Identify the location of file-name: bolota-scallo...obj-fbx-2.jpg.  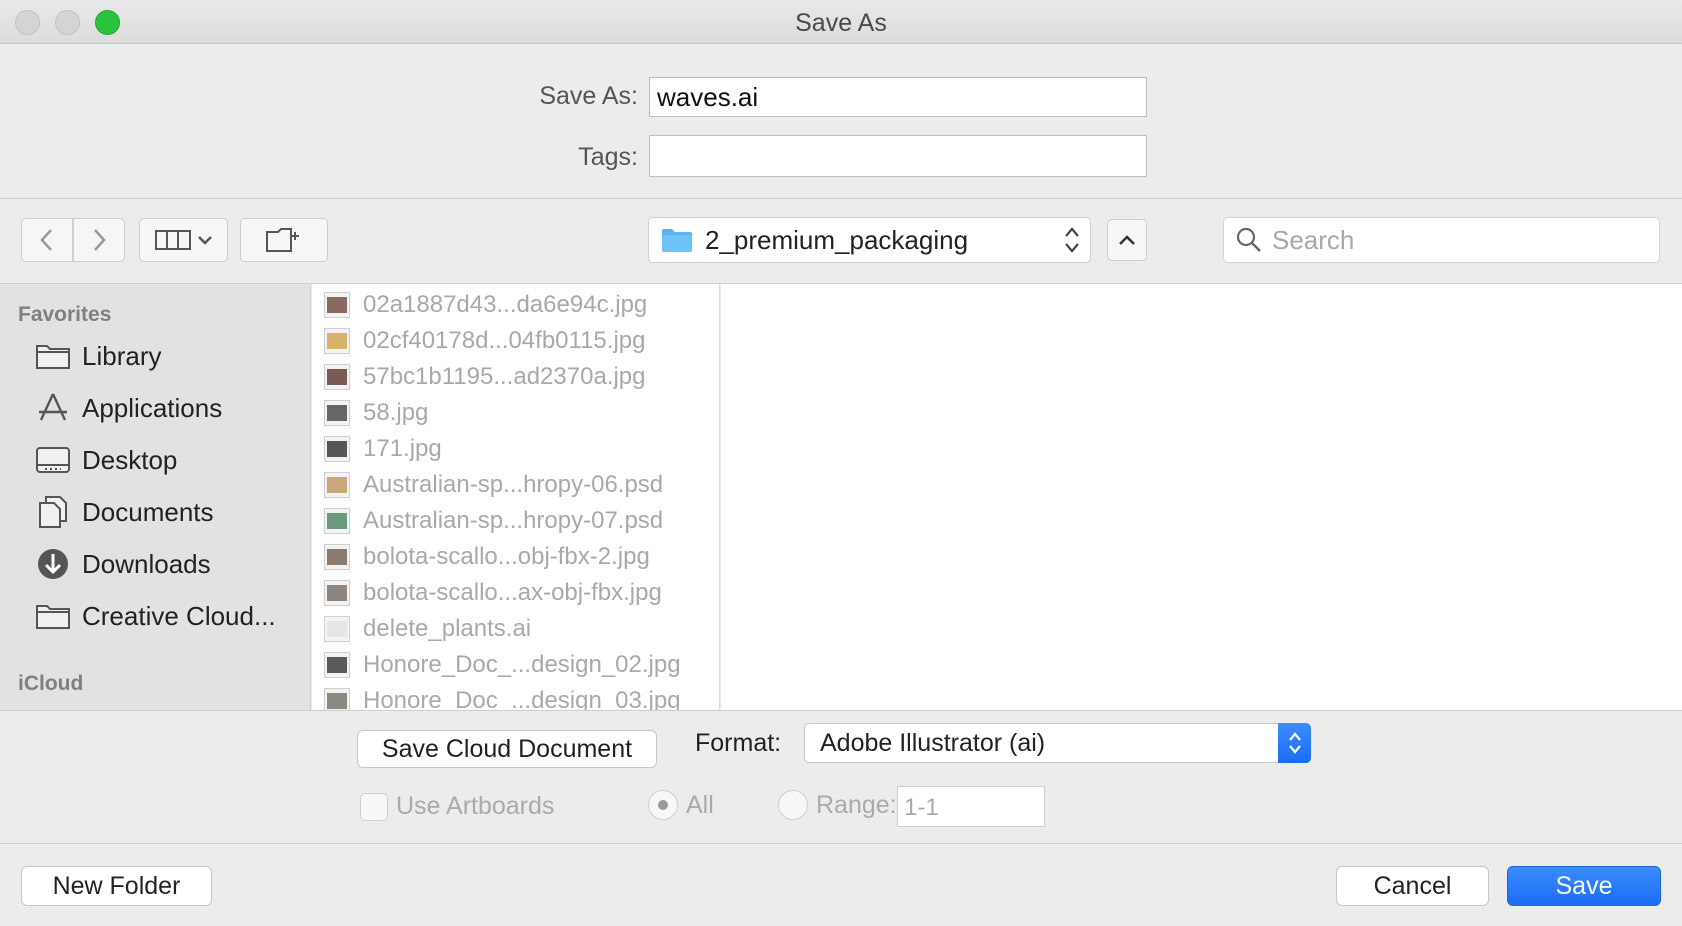
(506, 556).